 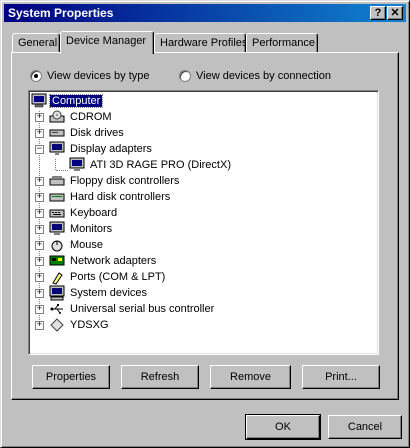 What do you see at coordinates (200, 42) in the screenshot?
I see `tab-hardware-profiles: Hardware Profiles` at bounding box center [200, 42].